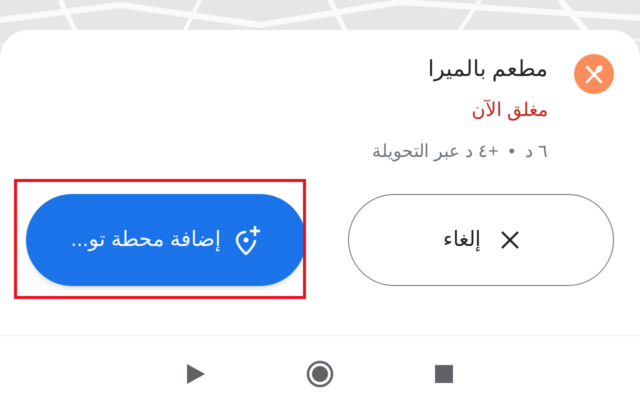 This screenshot has width=640, height=411. What do you see at coordinates (460, 152) in the screenshot?
I see `detour-info: ٦ د • +٤ د عبر التحويلة` at bounding box center [460, 152].